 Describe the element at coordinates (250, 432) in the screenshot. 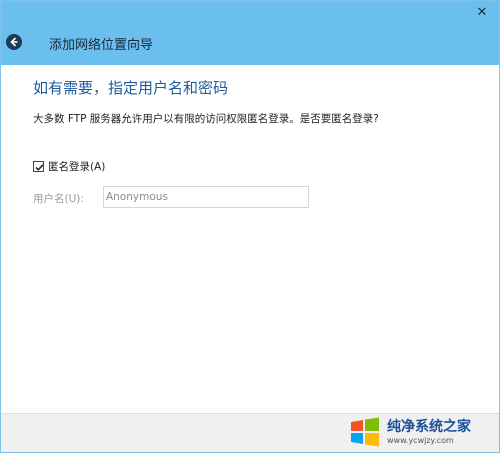

I see `wizard-footer: 纯净系统之家 www.ycwjzy.com` at that location.